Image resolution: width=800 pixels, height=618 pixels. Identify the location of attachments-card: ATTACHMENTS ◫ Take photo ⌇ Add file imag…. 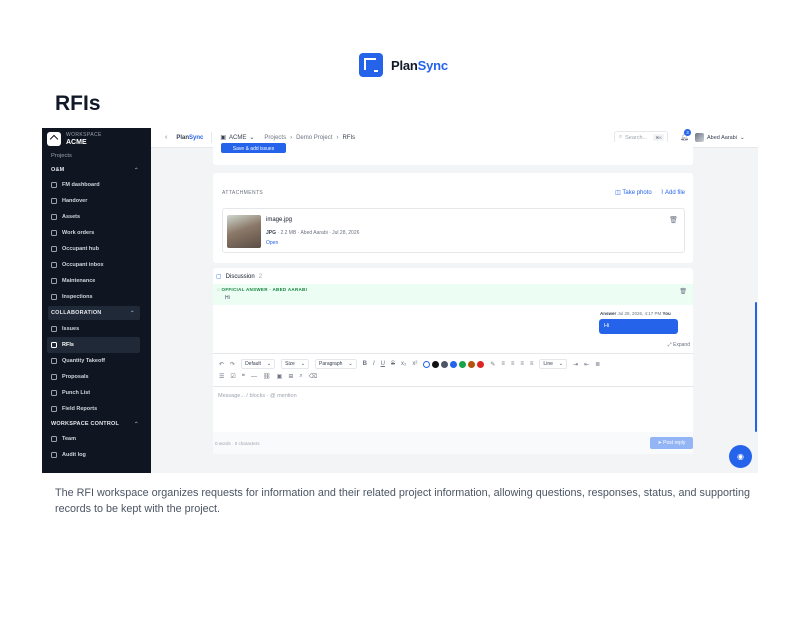
(453, 218).